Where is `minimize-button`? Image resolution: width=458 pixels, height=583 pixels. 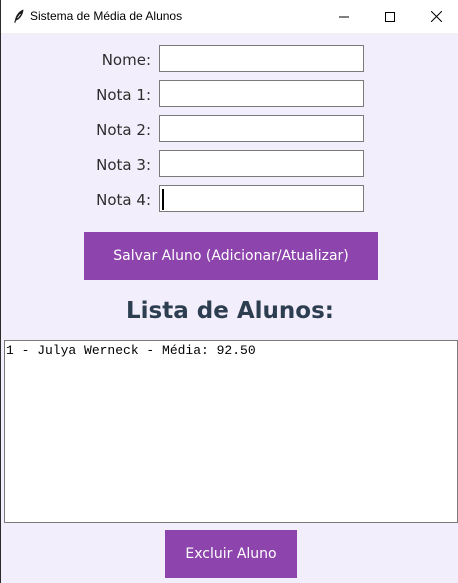 minimize-button is located at coordinates (344, 16).